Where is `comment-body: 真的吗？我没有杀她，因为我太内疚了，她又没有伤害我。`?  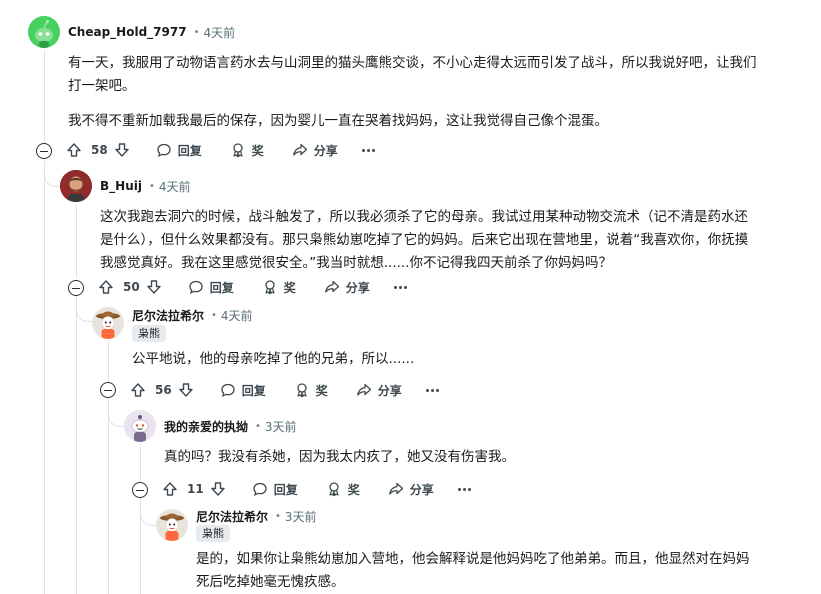 comment-body: 真的吗？我没有杀她，因为我太内疚了，她又没有伤害我。 is located at coordinates (464, 457).